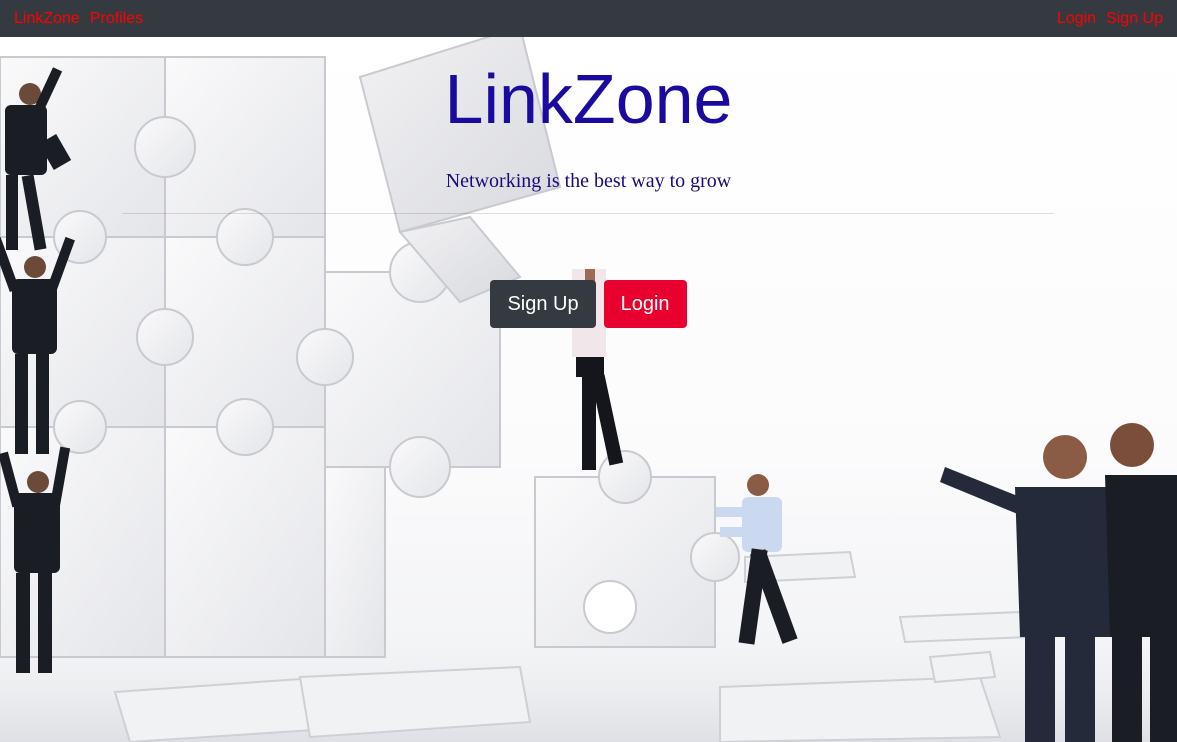  Describe the element at coordinates (116, 18) in the screenshot. I see `navbar-profiles-link: Profiles` at that location.